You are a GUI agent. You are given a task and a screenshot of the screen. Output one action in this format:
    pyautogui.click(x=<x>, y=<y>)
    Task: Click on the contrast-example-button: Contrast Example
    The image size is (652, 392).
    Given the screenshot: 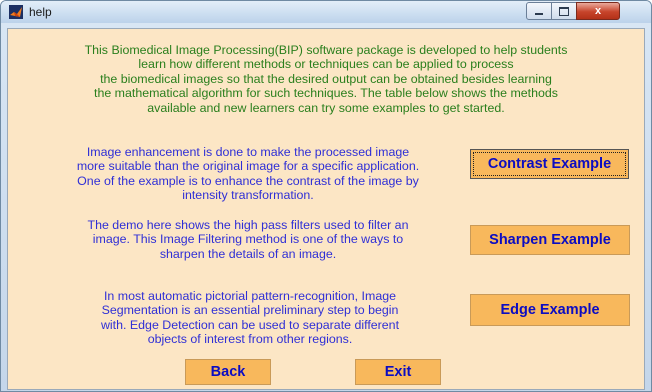 What is the action you would take?
    pyautogui.click(x=549, y=164)
    